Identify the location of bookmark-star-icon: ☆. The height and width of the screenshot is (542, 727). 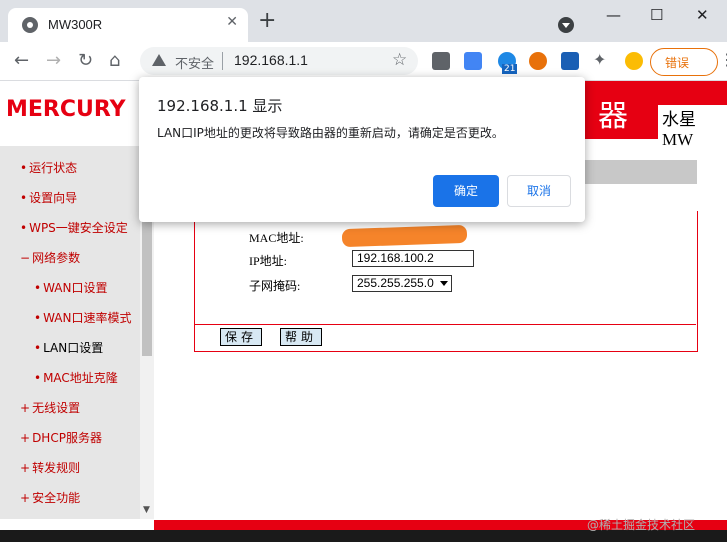
(399, 60).